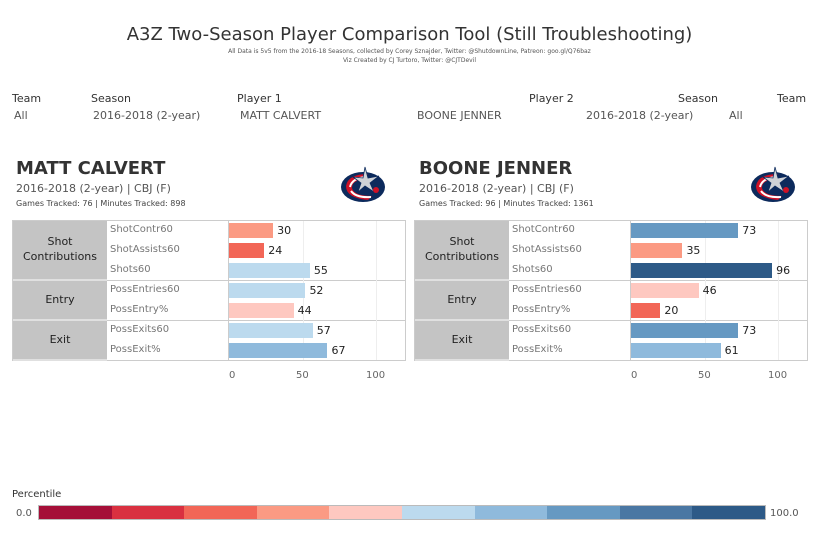 This screenshot has height=559, width=819. Describe the element at coordinates (284, 230) in the screenshot. I see `bar-value-label: 30` at that location.